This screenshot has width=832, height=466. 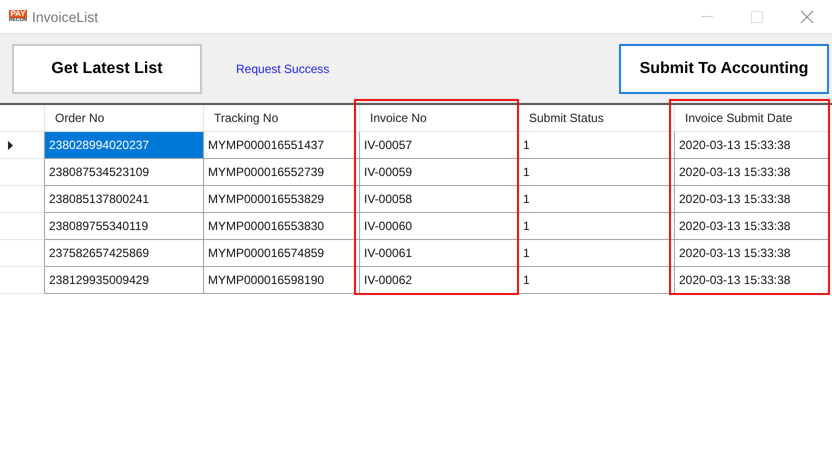 What do you see at coordinates (282, 253) in the screenshot?
I see `table-cell: MYMP000016574859` at bounding box center [282, 253].